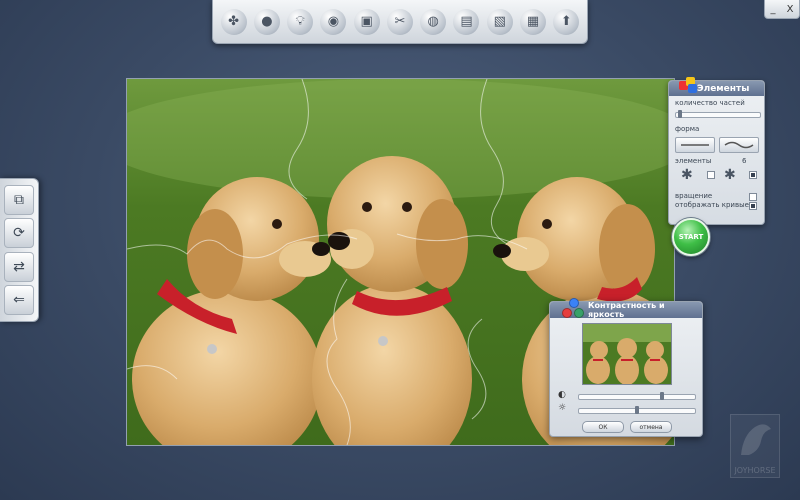  What do you see at coordinates (499, 21) in the screenshot?
I see `image-icon: ▧` at bounding box center [499, 21].